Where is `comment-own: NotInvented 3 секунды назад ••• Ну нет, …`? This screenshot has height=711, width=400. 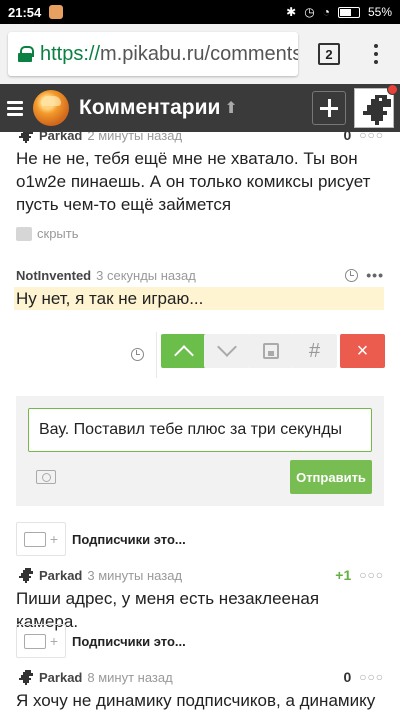
comment-own: NotInvented 3 секунды назад ••• Ну нет, … is located at coordinates (199, 288).